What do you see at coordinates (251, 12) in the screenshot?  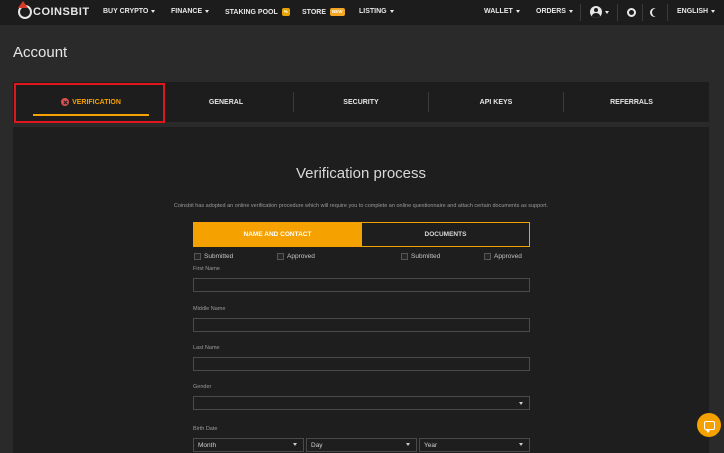 I see `nav-staking-pool-label: STAKING POOL` at bounding box center [251, 12].